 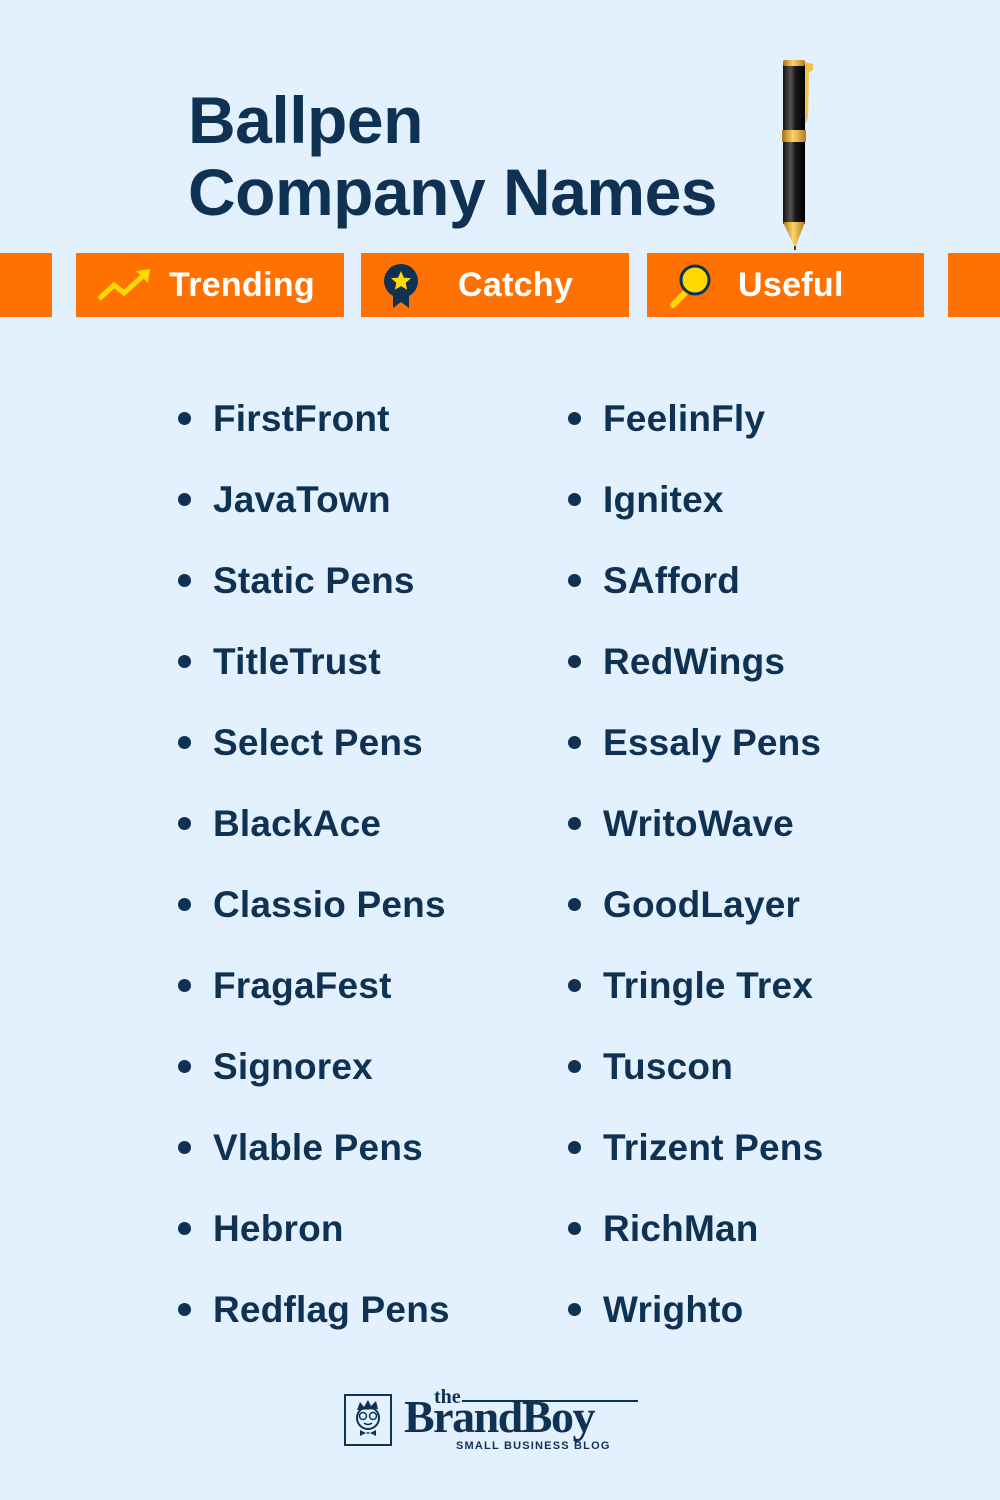 What do you see at coordinates (673, 1309) in the screenshot?
I see `name-text: Wrighto` at bounding box center [673, 1309].